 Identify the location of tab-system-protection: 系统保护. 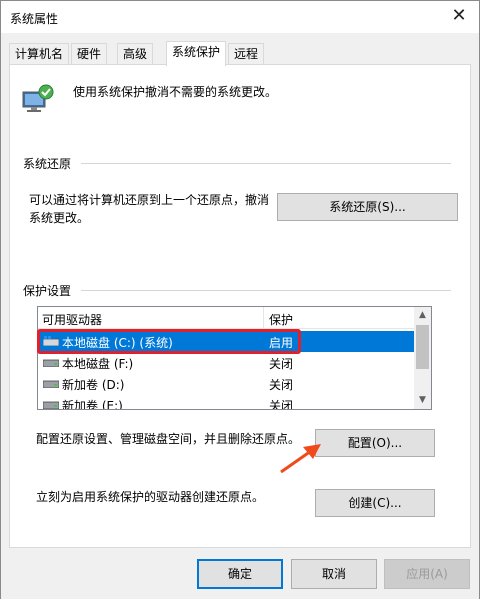
(196, 53).